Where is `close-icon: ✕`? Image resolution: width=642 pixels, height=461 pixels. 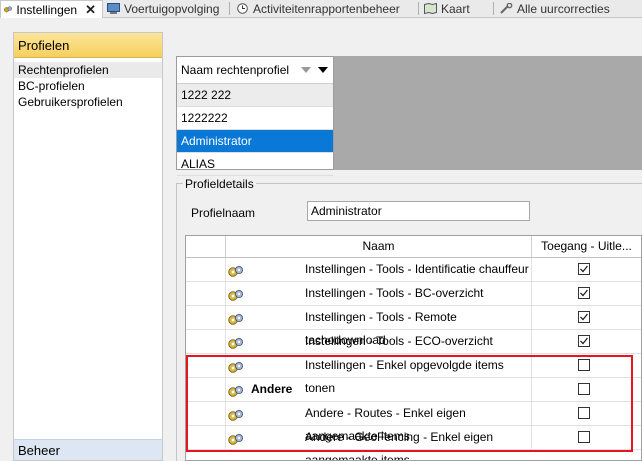
close-icon: ✕ is located at coordinates (90, 10).